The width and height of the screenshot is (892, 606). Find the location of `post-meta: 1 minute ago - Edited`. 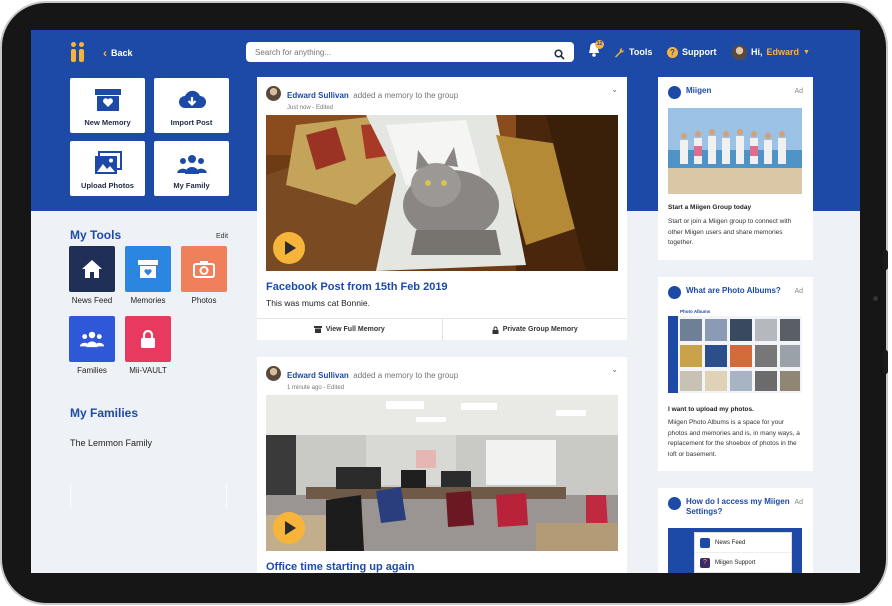

post-meta: 1 minute ago - Edited is located at coordinates (316, 388).